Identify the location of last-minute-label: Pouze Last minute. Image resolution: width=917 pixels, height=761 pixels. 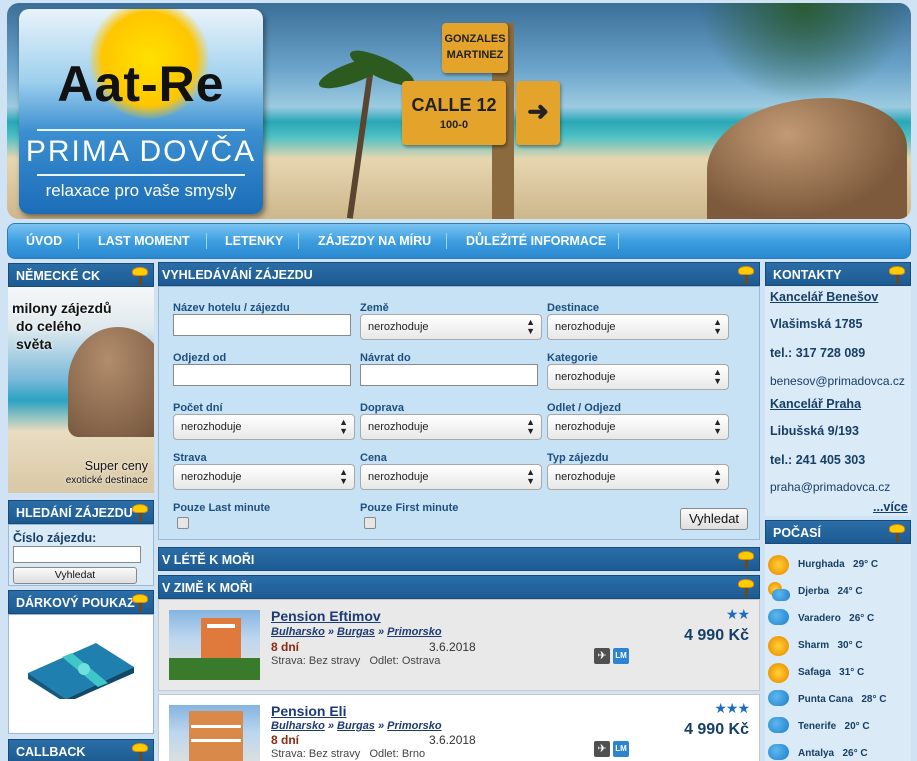
(222, 508).